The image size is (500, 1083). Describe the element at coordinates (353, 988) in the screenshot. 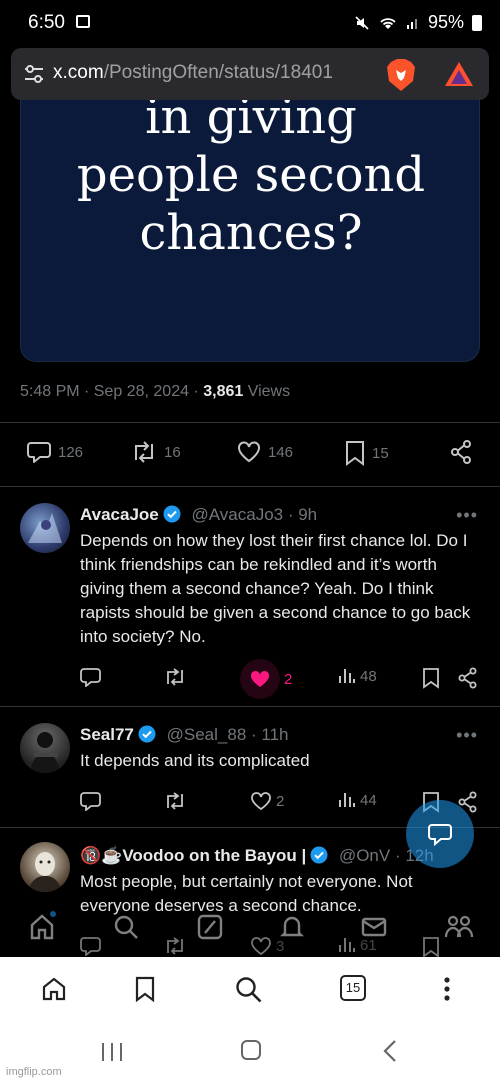

I see `tab-switcher-button: 15` at that location.